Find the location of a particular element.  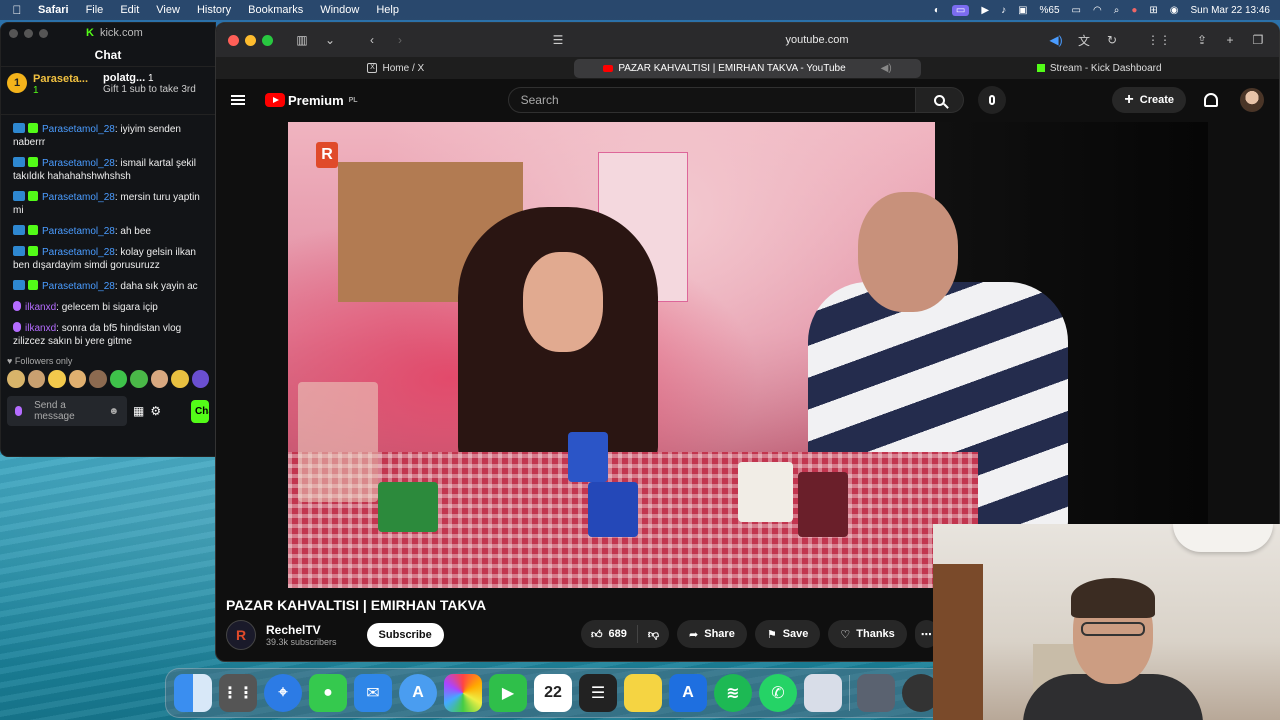

menu-window: Window is located at coordinates (339, 10).